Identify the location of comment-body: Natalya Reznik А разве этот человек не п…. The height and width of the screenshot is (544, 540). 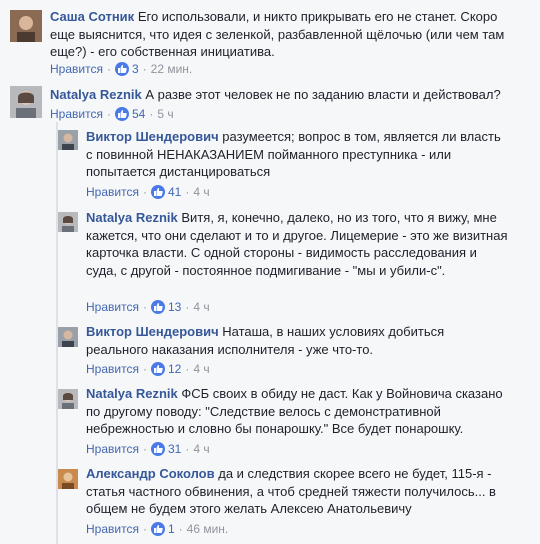
(290, 95).